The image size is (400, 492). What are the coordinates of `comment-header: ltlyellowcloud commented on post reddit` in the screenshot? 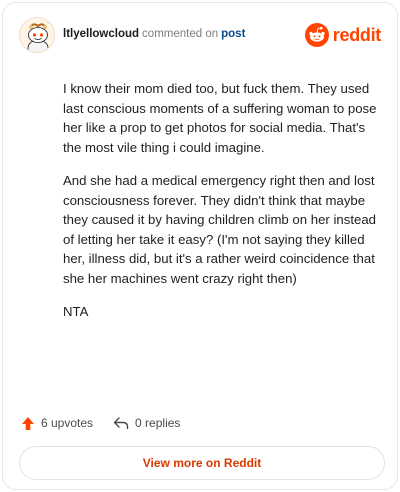 It's located at (200, 35).